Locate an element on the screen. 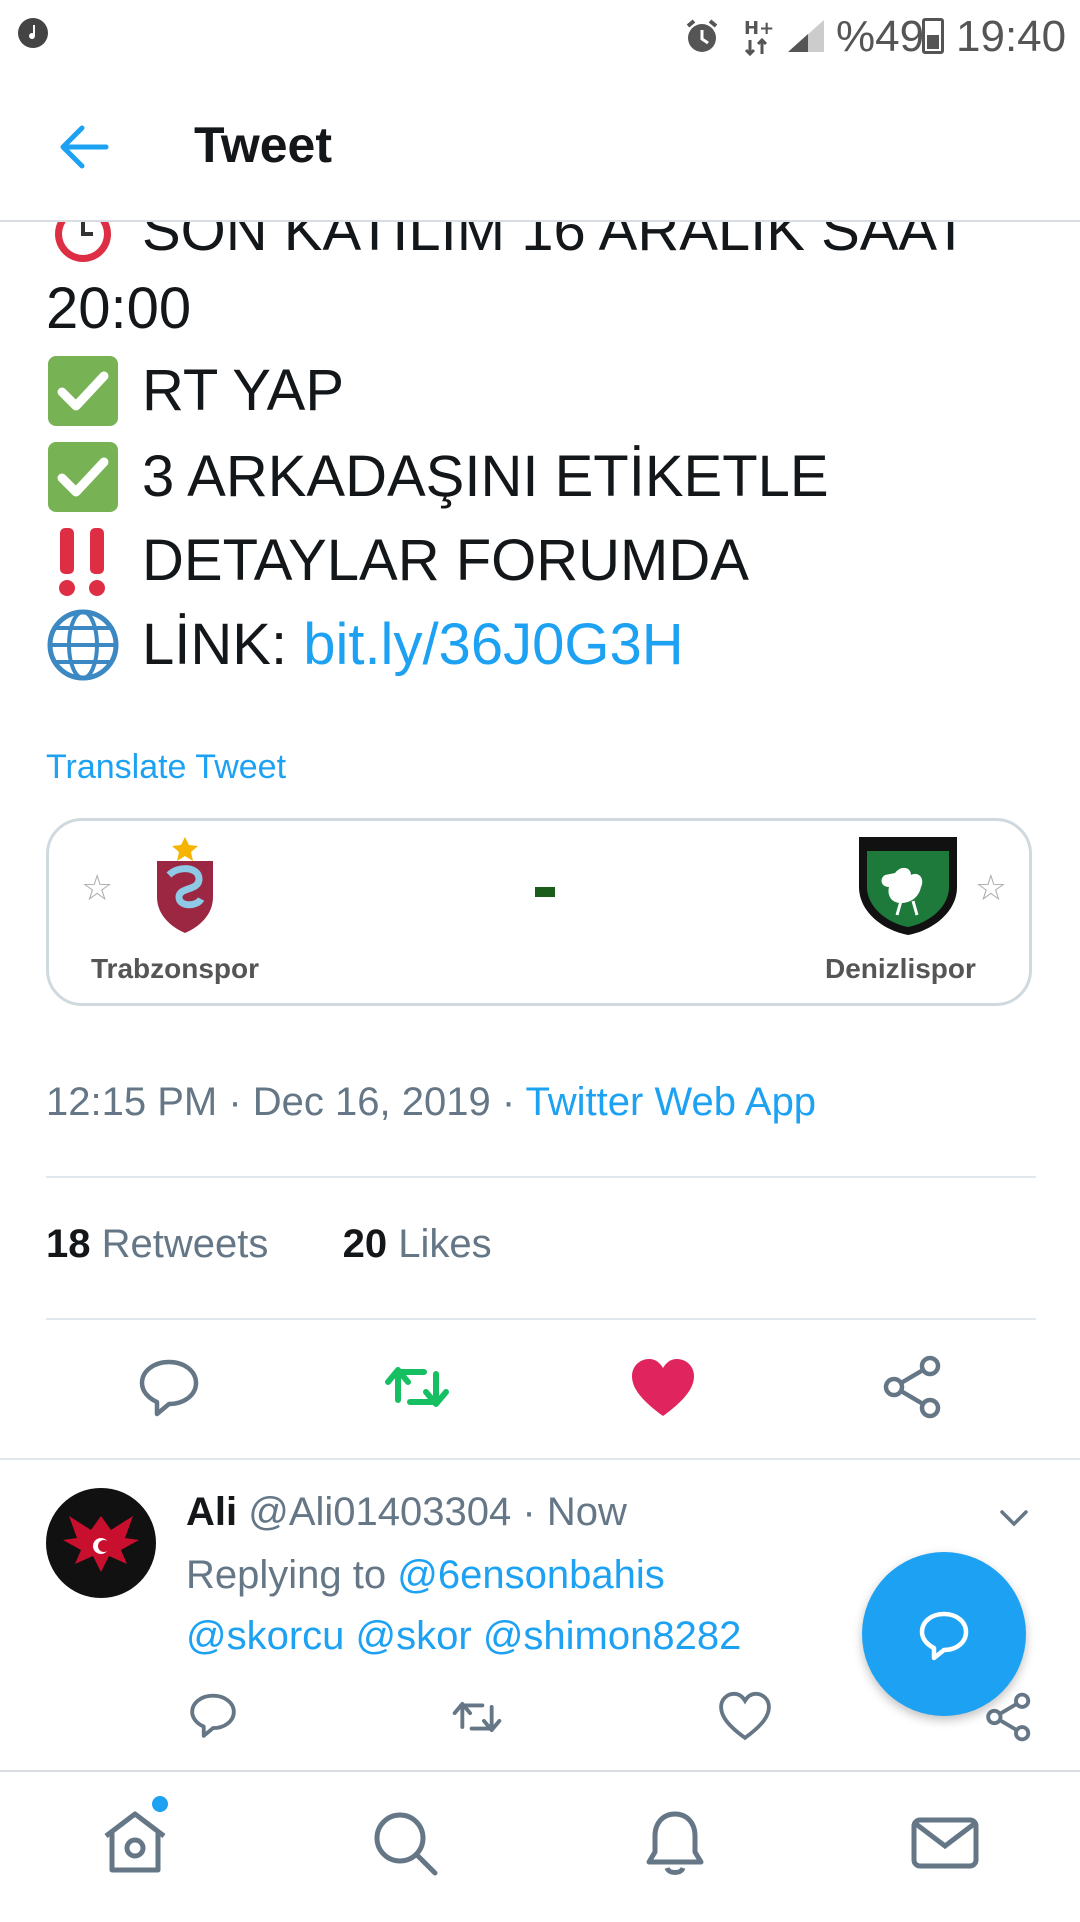  bottom-navigation is located at coordinates (540, 1846).